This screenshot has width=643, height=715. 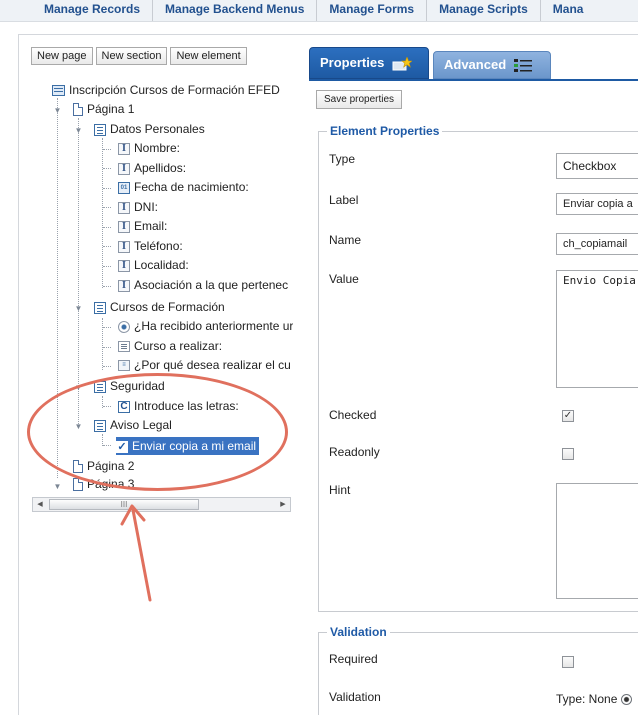 I want to click on nav-manage-records: Manage Records, so click(x=77, y=10).